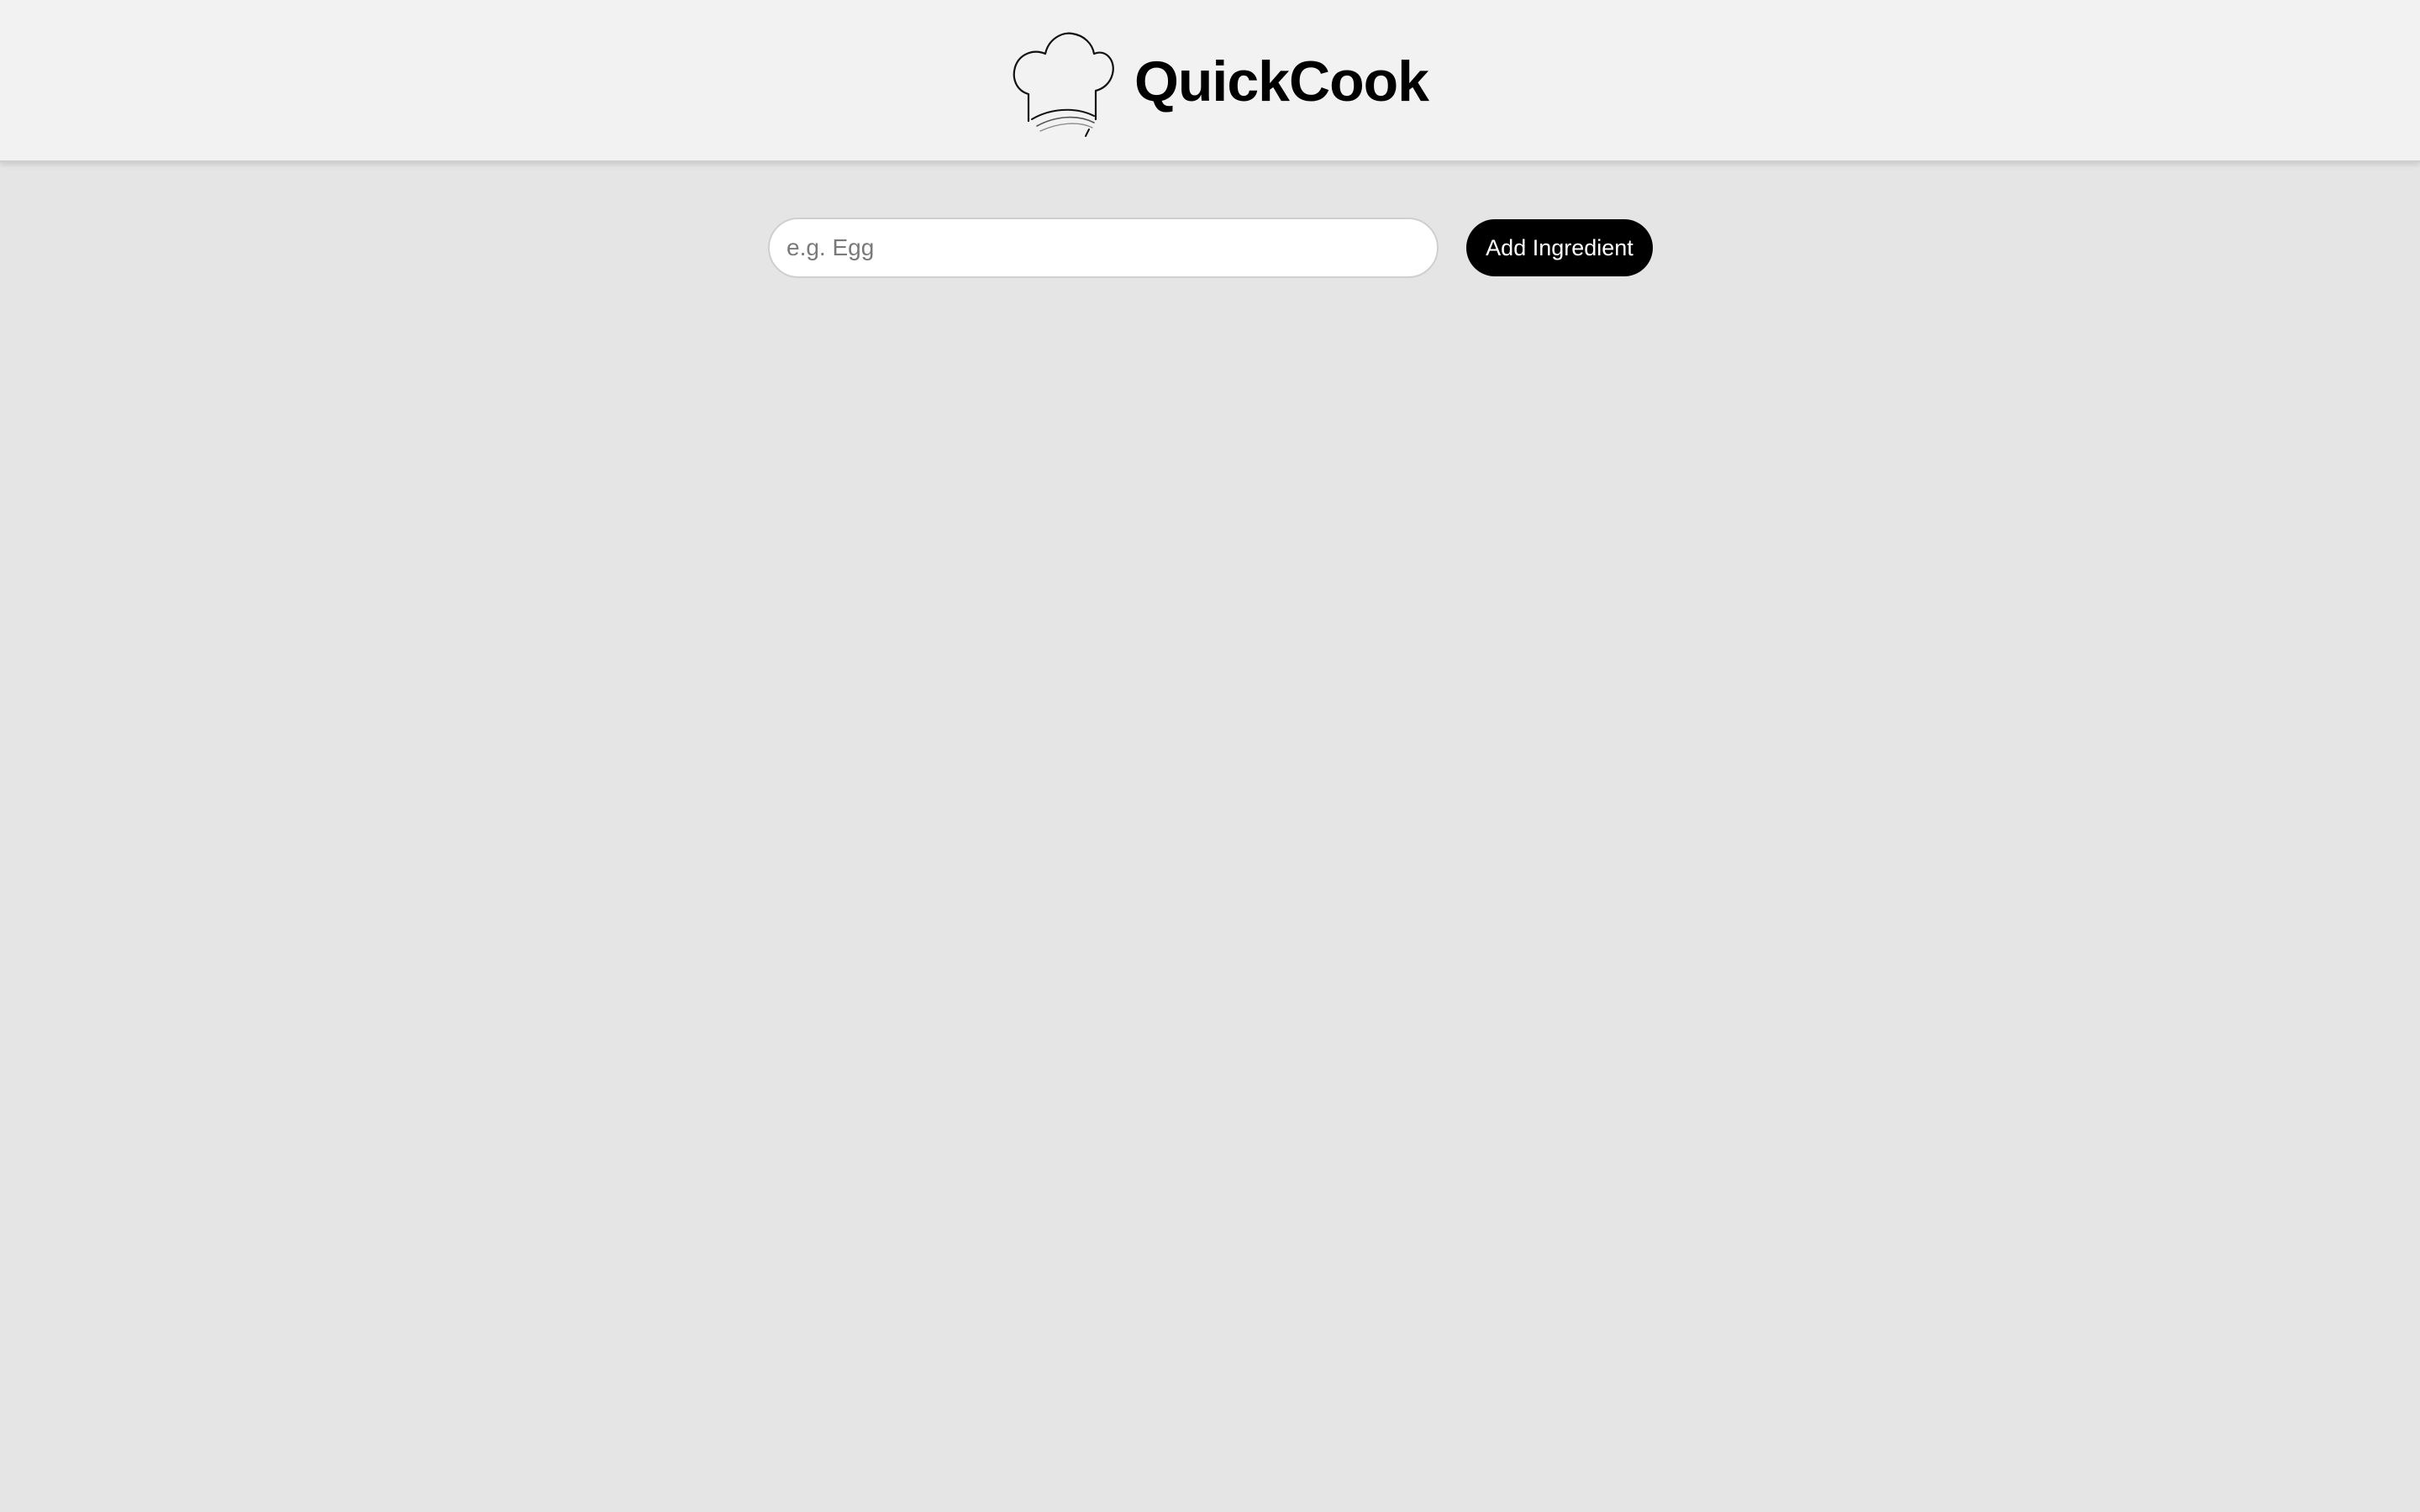 This screenshot has width=2420, height=1512. What do you see at coordinates (1559, 247) in the screenshot?
I see `add-ingredient-button: Add Ingredient` at bounding box center [1559, 247].